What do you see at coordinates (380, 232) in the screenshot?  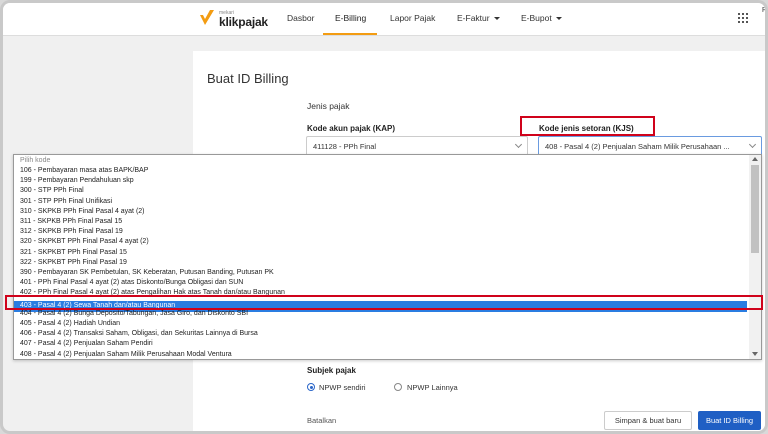 I see `dropdown-option: 312 - SKPKB PPh Final Pasal 19` at bounding box center [380, 232].